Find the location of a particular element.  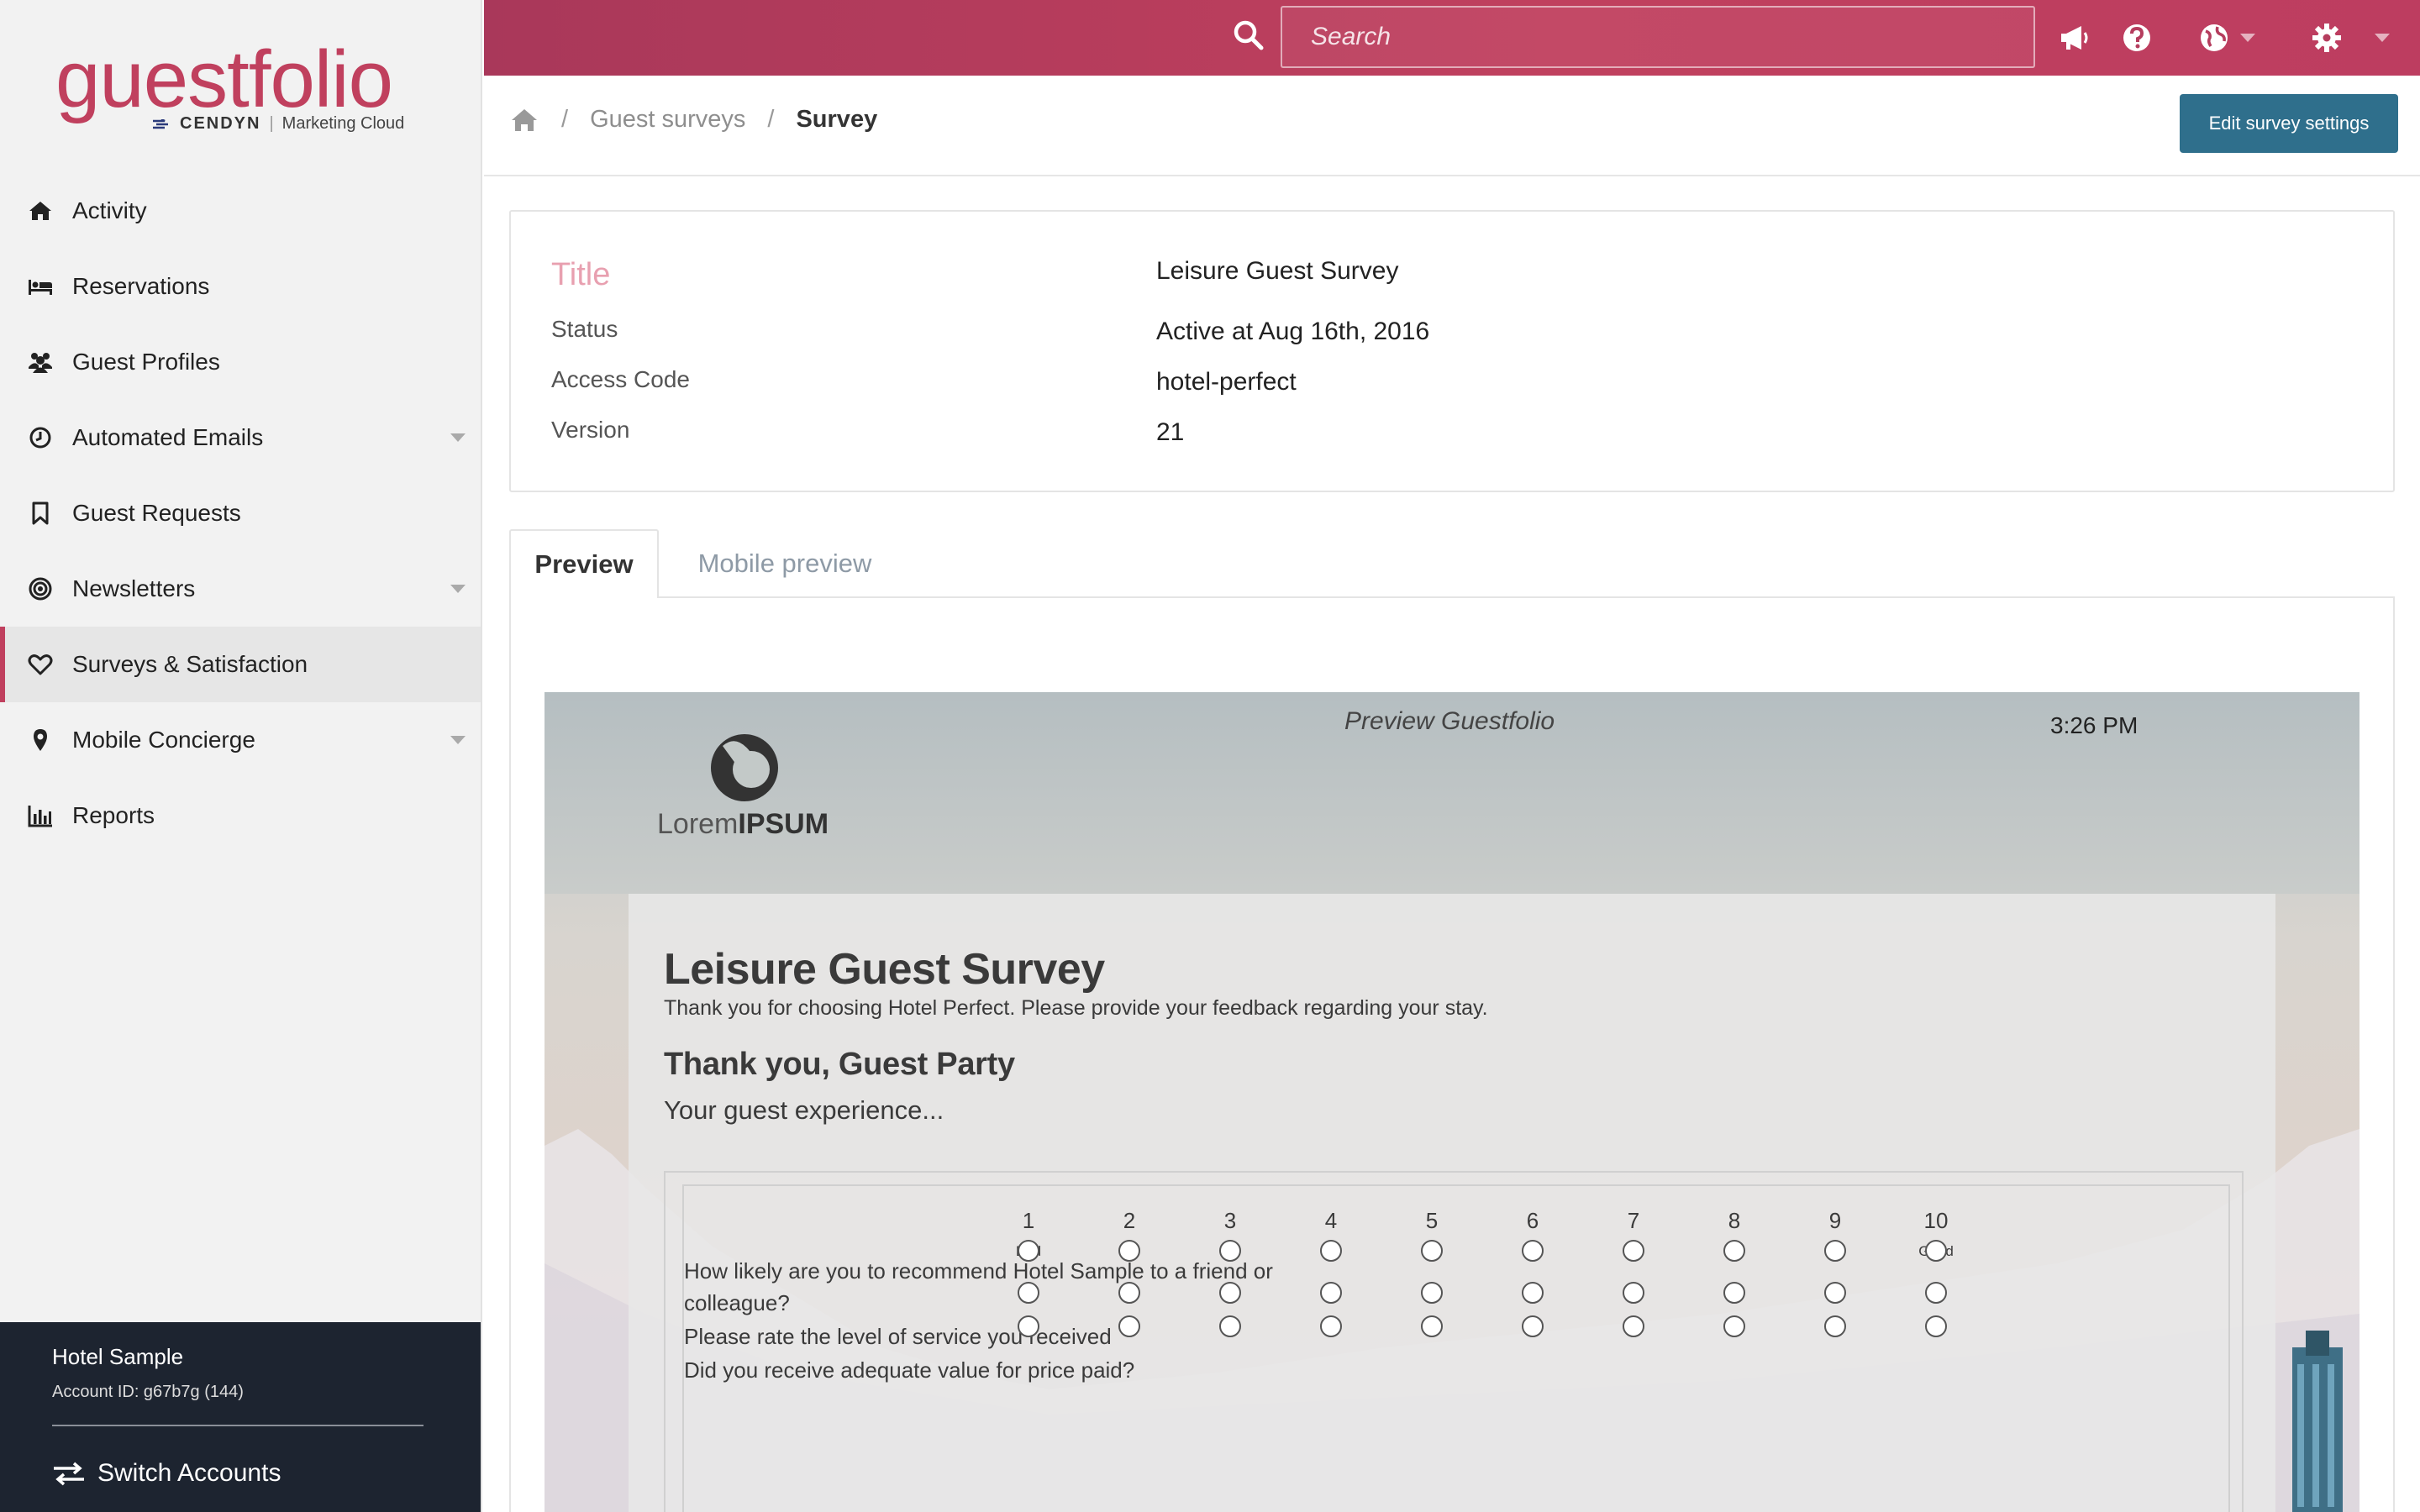

sidebar-item-newsletters: Newsletters is located at coordinates (240, 589).